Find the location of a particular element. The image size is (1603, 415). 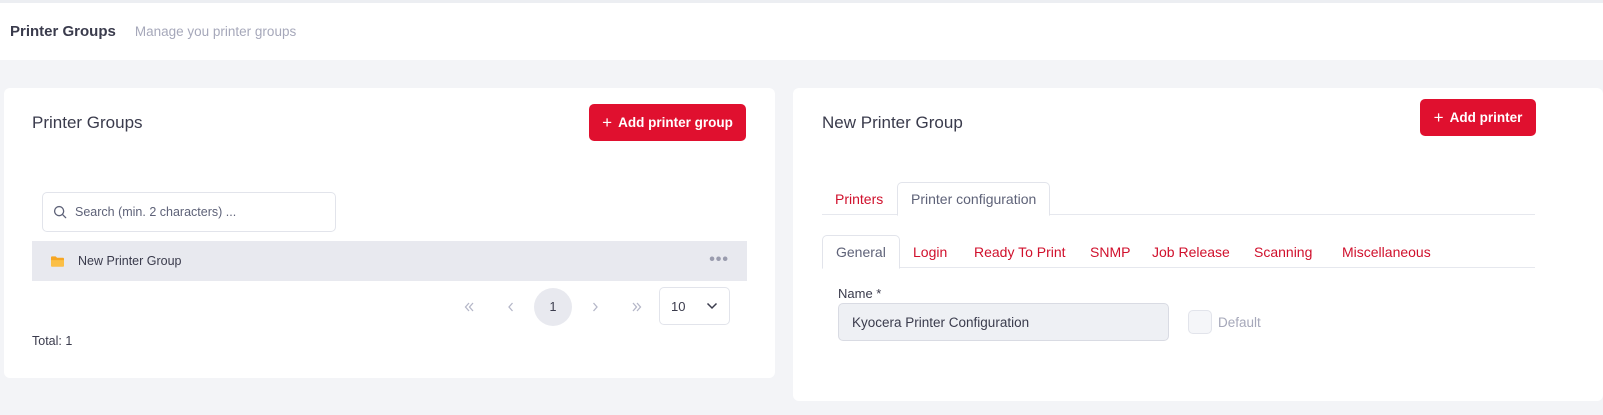

tab-printer-configuration: Printer configuration is located at coordinates (974, 199).